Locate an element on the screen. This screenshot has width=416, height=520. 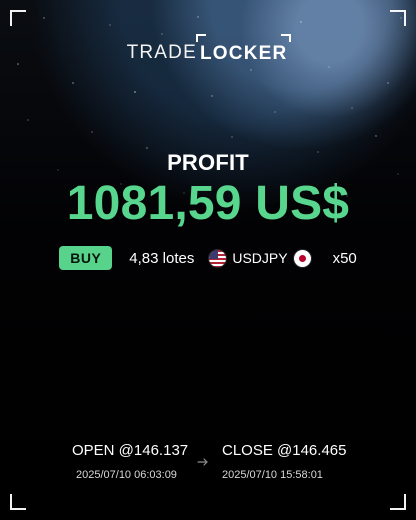
close-price: CLOSE @146.465 is located at coordinates (284, 450).